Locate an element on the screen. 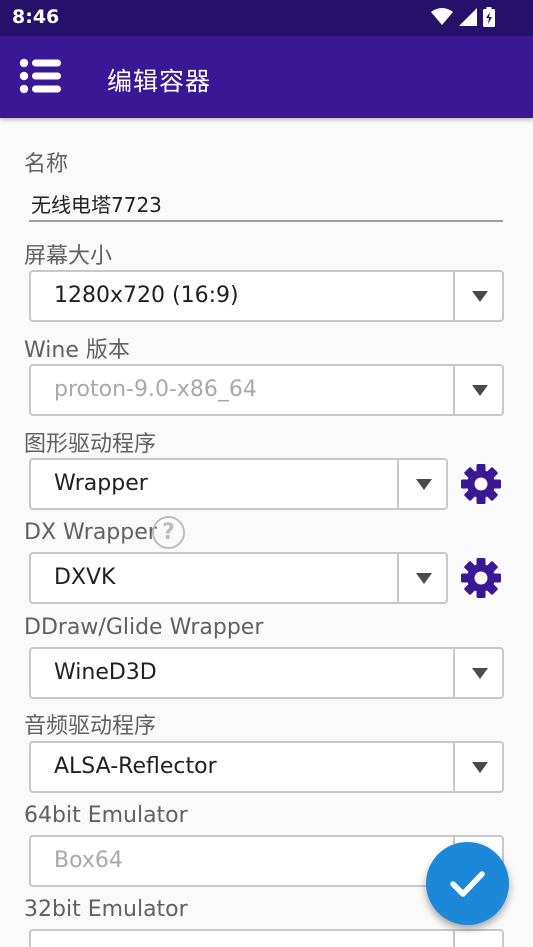  menu-list-icon is located at coordinates (40, 76).